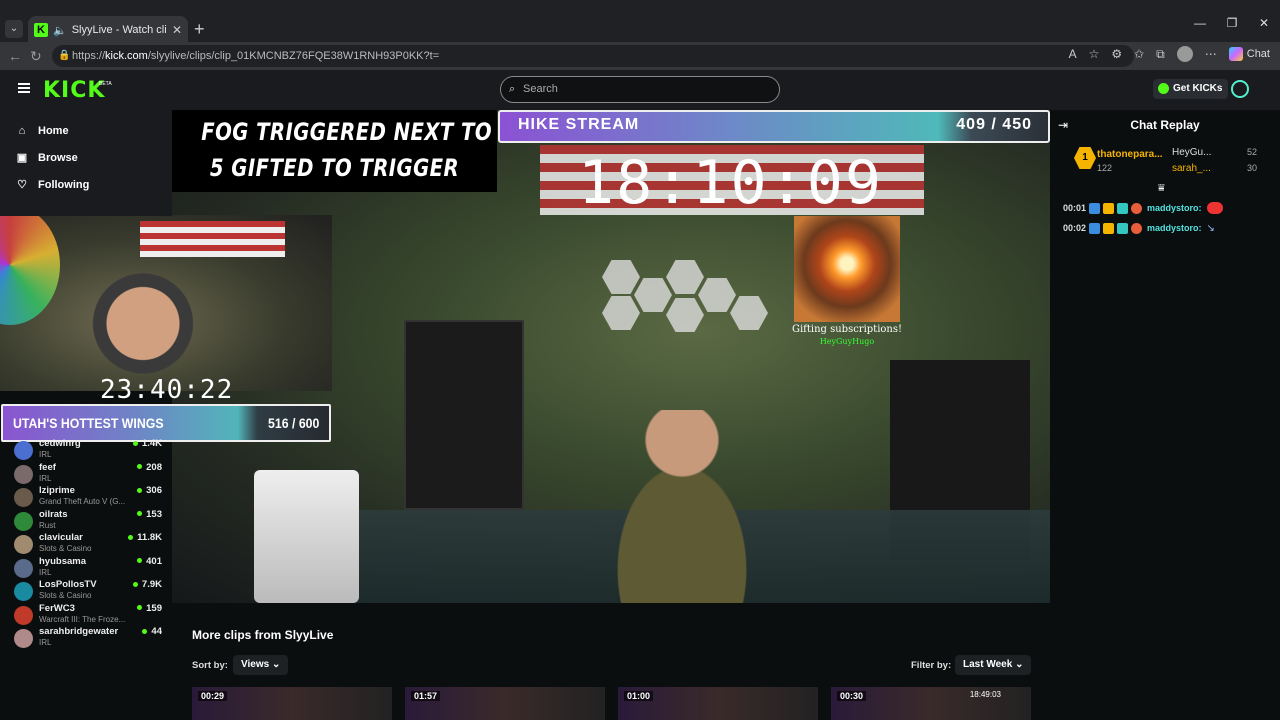 This screenshot has width=1280, height=720. Describe the element at coordinates (1094, 54) in the screenshot. I see `favorite-star-icon: ☆` at that location.